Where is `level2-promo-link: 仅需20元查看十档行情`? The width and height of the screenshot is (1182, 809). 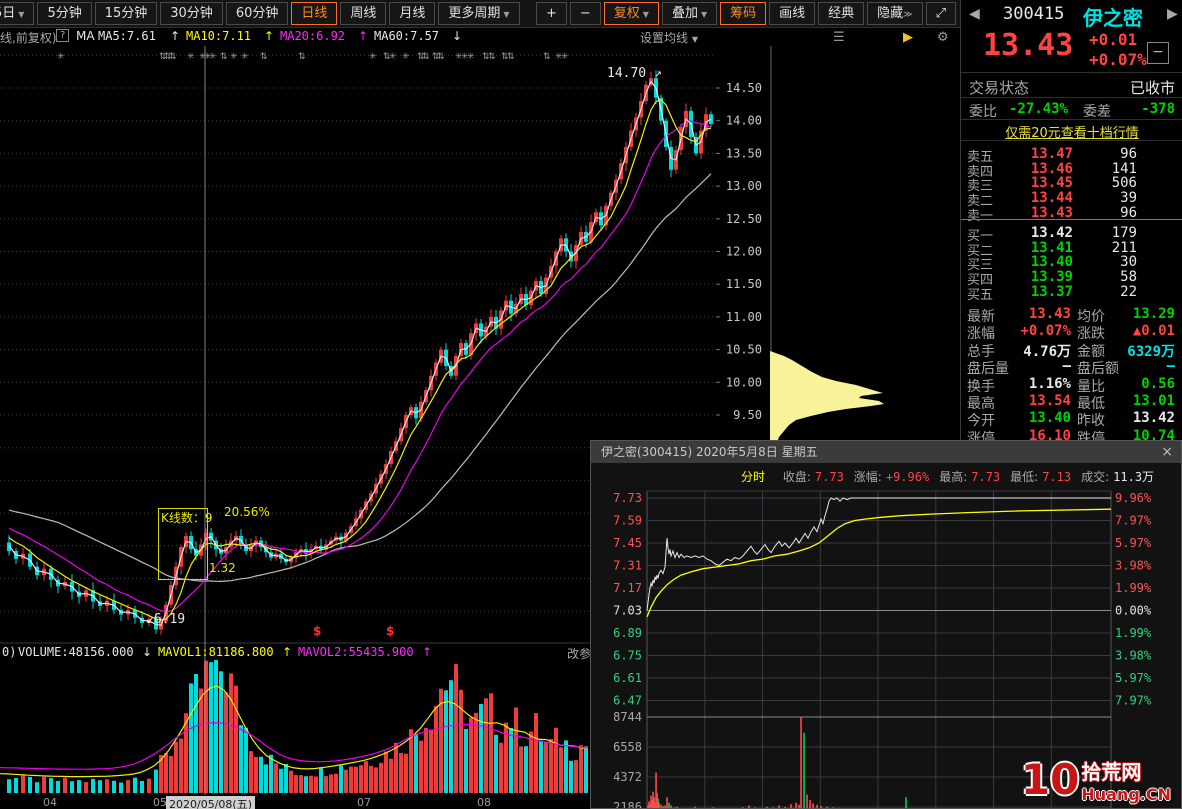 level2-promo-link: 仅需20元查看十档行情 is located at coordinates (1072, 133).